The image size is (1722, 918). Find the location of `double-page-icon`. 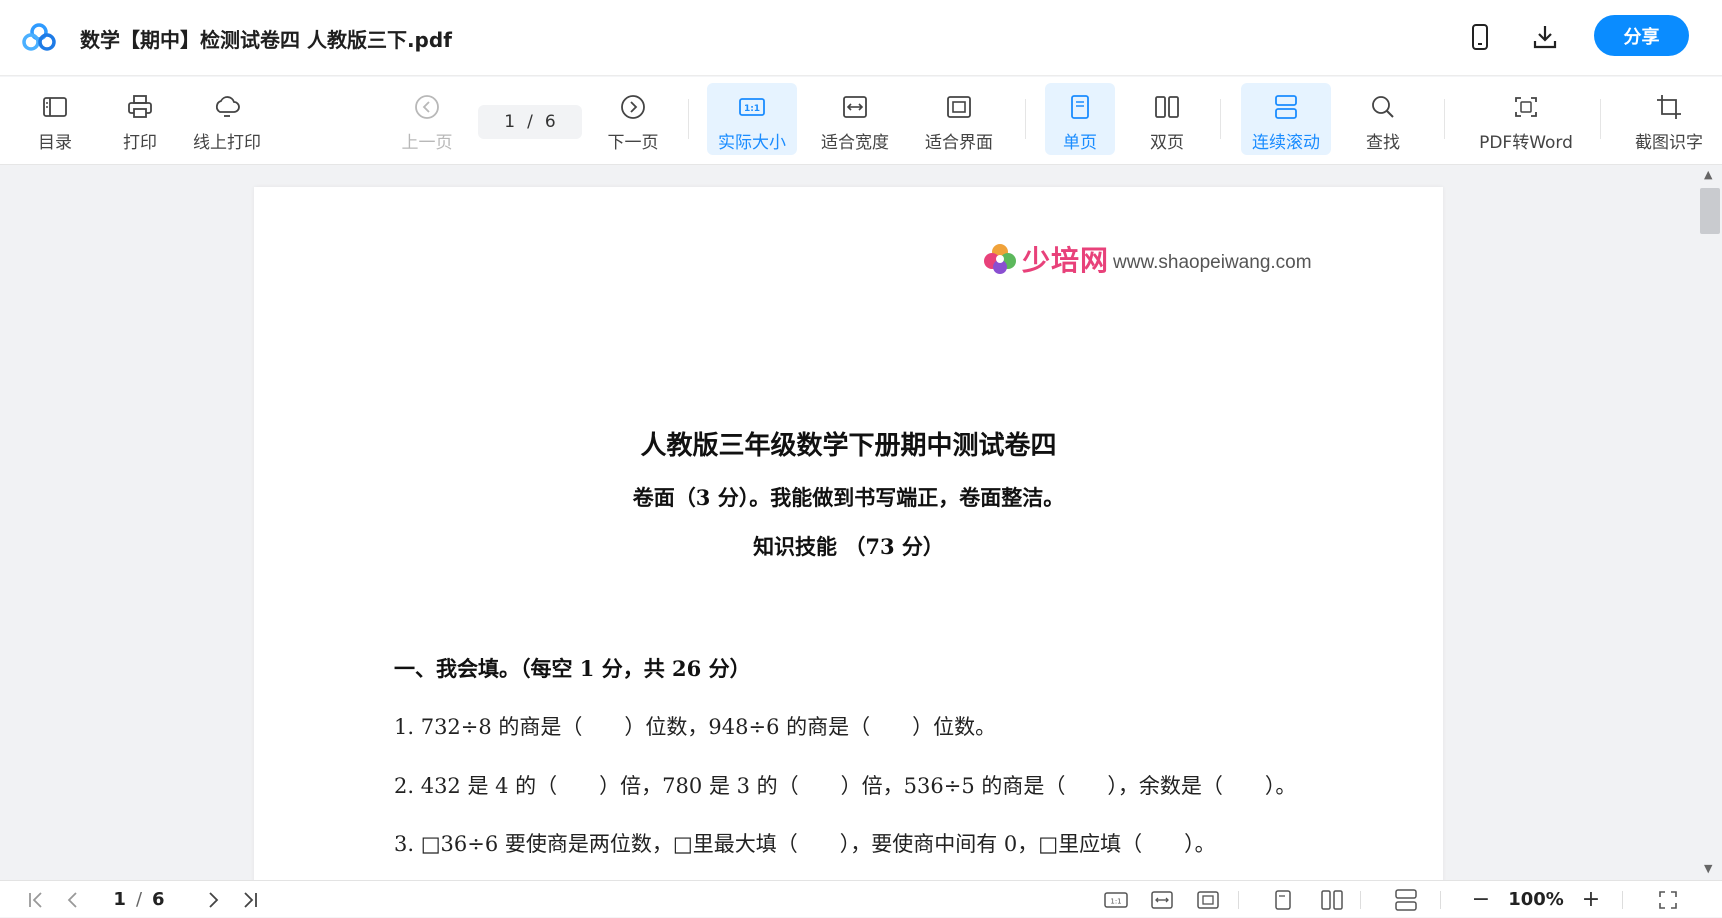

double-page-icon is located at coordinates (1167, 107).